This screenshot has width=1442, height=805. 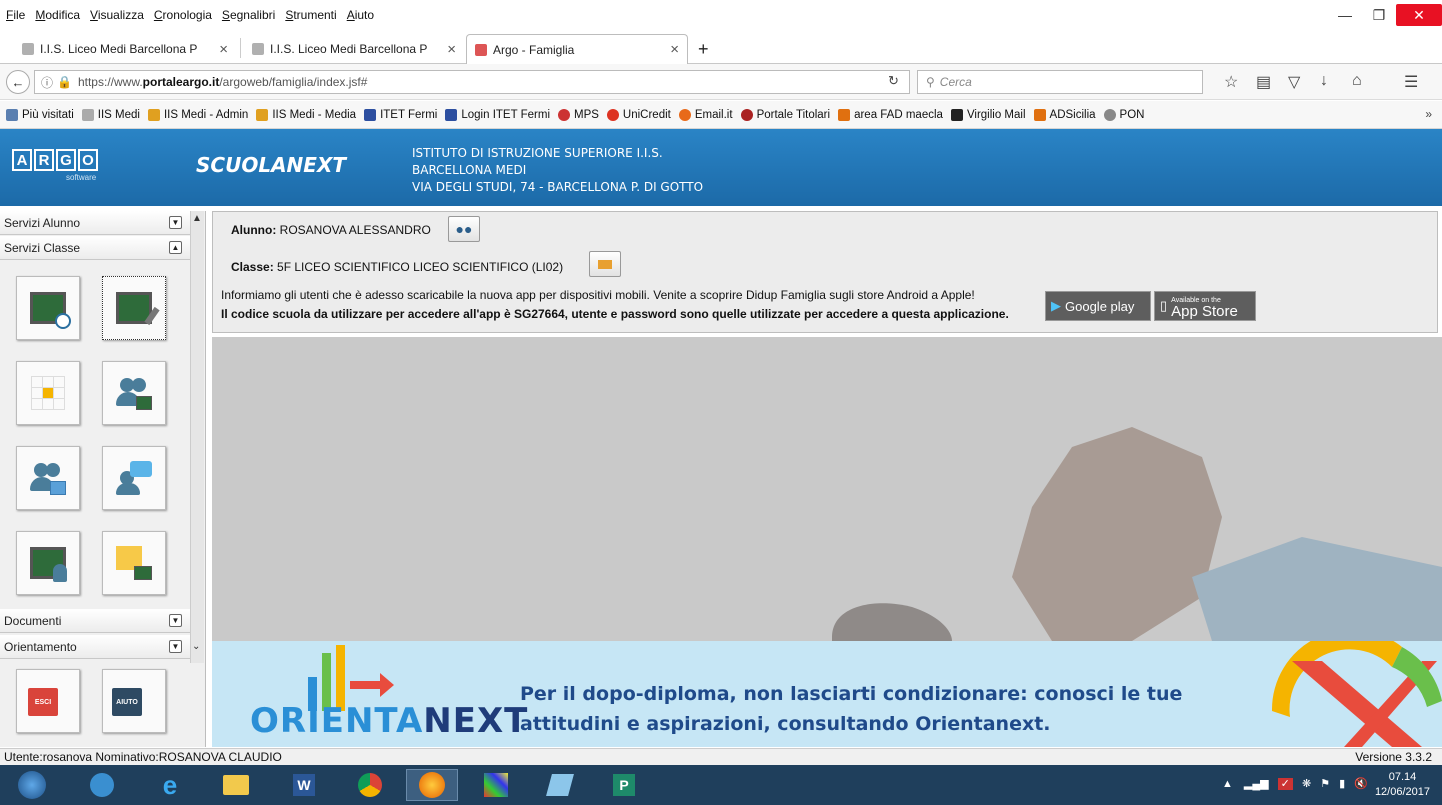 I want to click on collapse-icon: ▲, so click(x=175, y=247).